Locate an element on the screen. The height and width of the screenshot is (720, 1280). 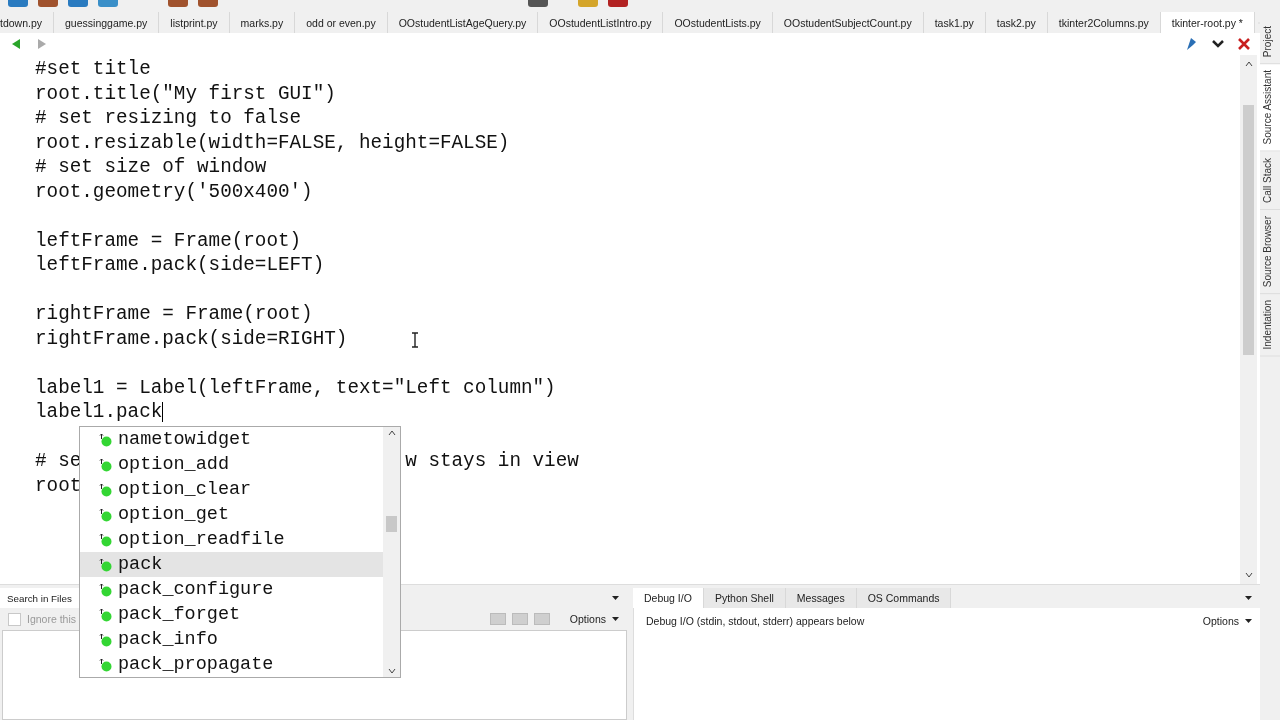
side-tab: Indentation is located at coordinates (1270, 325).